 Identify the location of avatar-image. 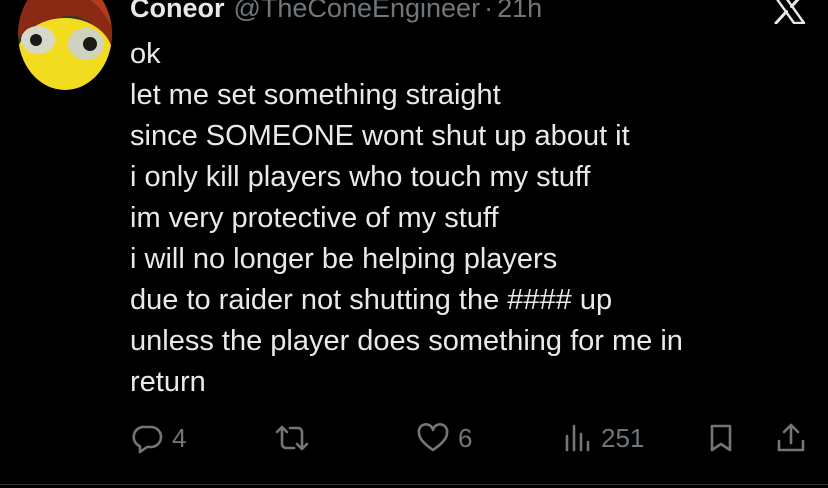
(65, 45).